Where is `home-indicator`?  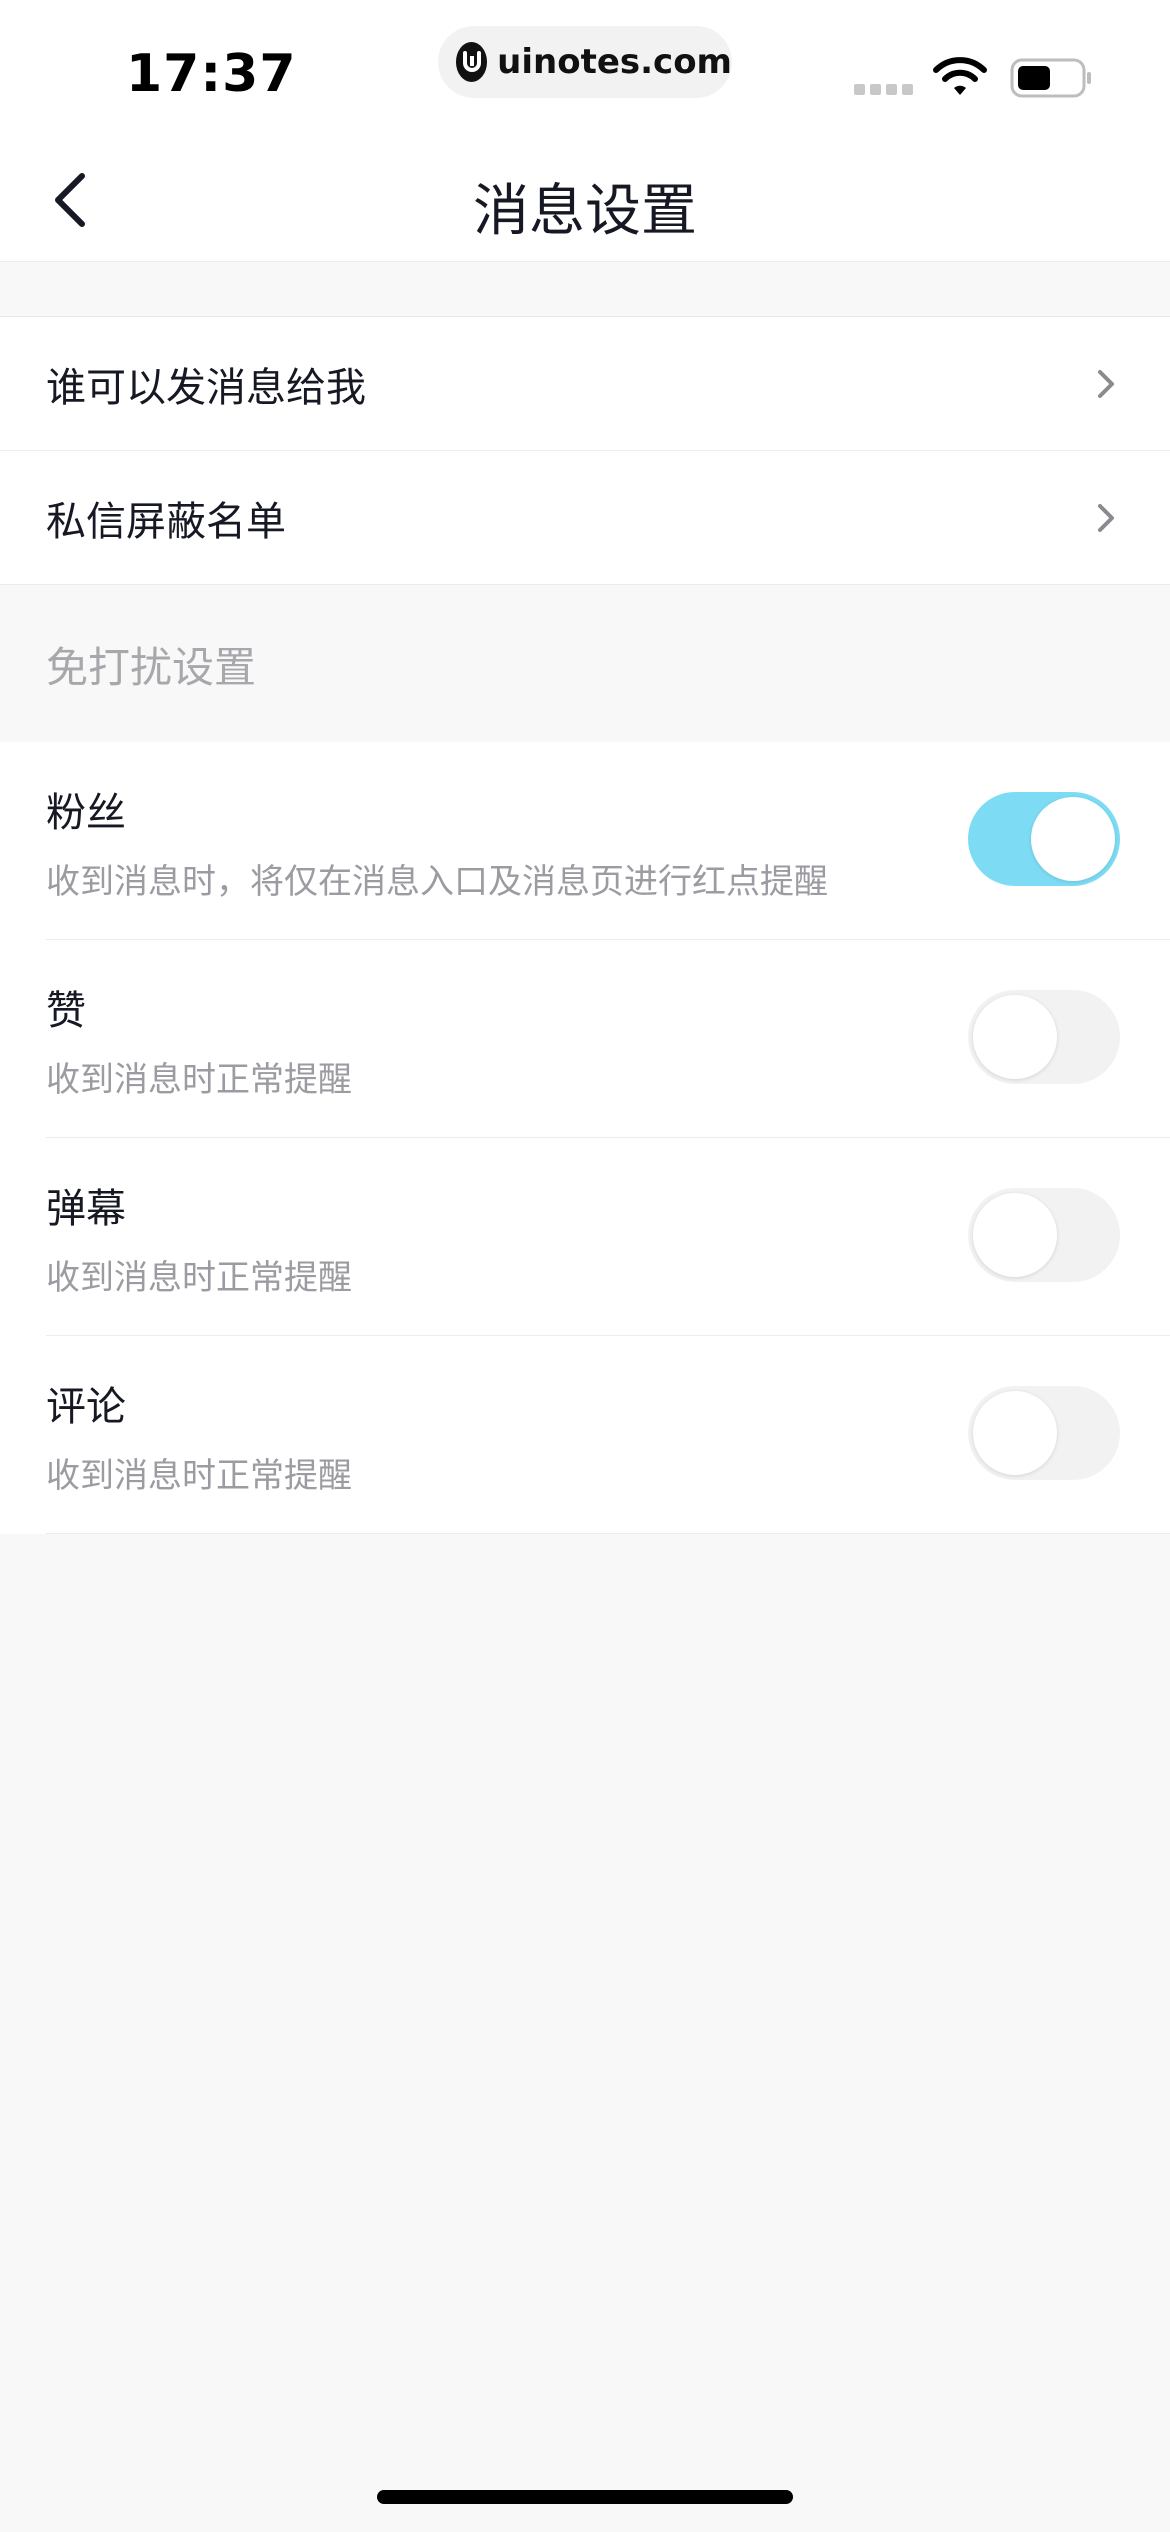
home-indicator is located at coordinates (585, 2497).